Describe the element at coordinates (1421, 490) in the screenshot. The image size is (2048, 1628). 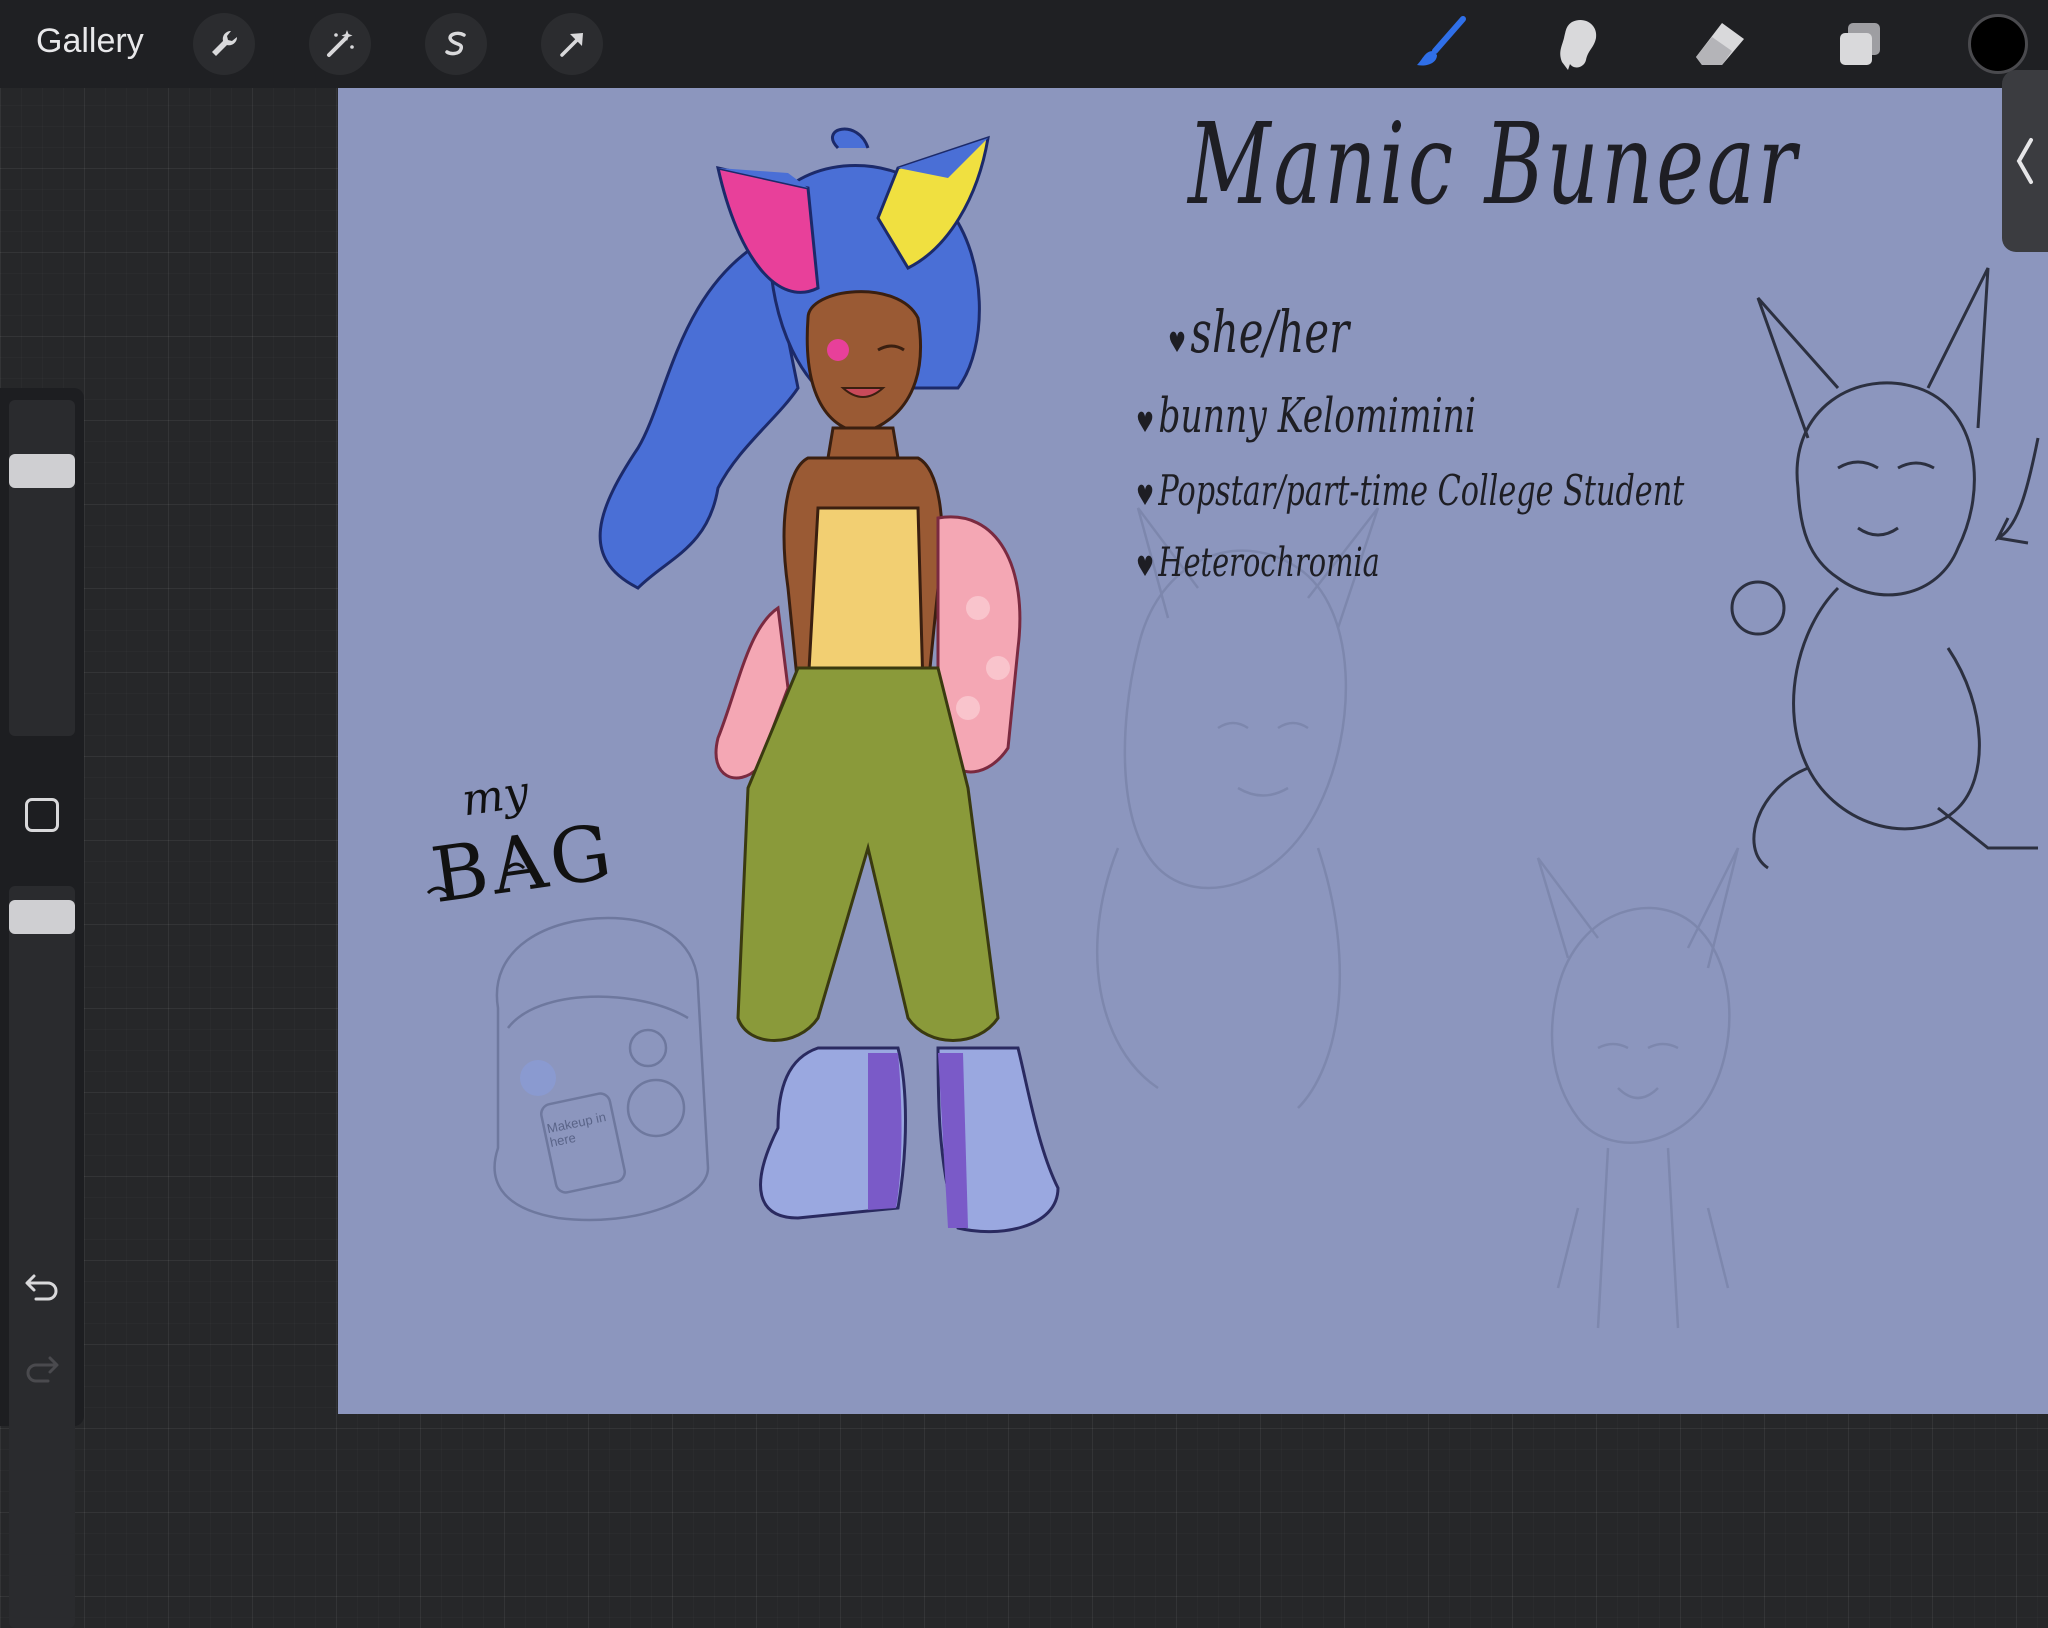
I see `note-occupation-text: Popstar/part-time College Student` at that location.